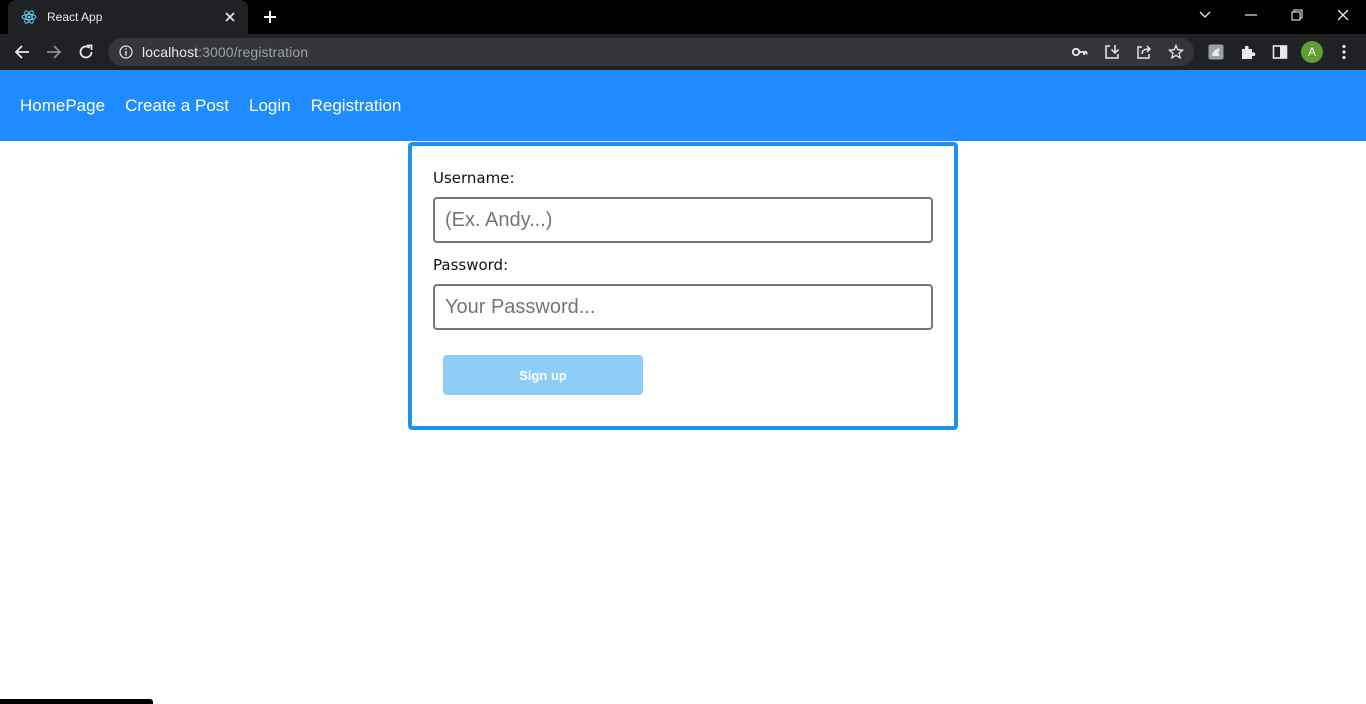 The width and height of the screenshot is (1366, 704). Describe the element at coordinates (75, 17) in the screenshot. I see `tab-title: React App` at that location.